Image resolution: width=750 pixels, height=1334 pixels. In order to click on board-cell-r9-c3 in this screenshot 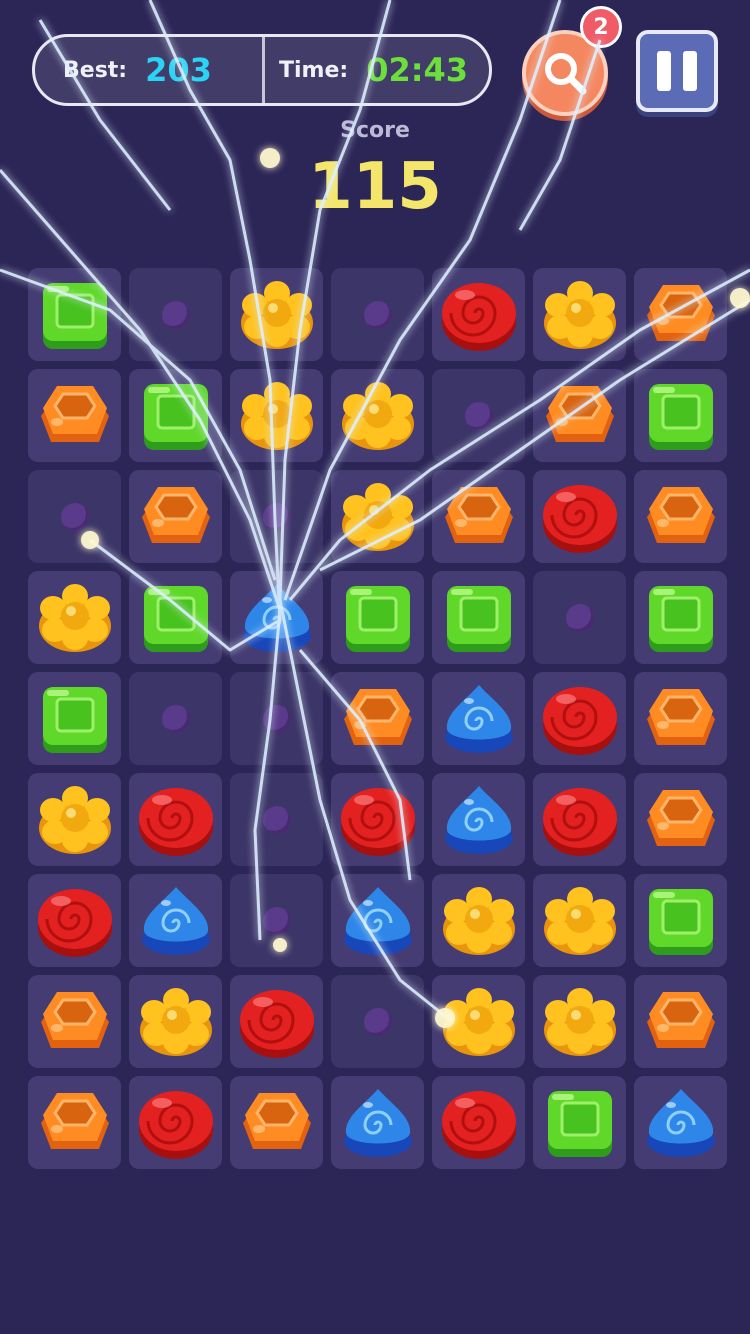, I will do `click(276, 1122)`.